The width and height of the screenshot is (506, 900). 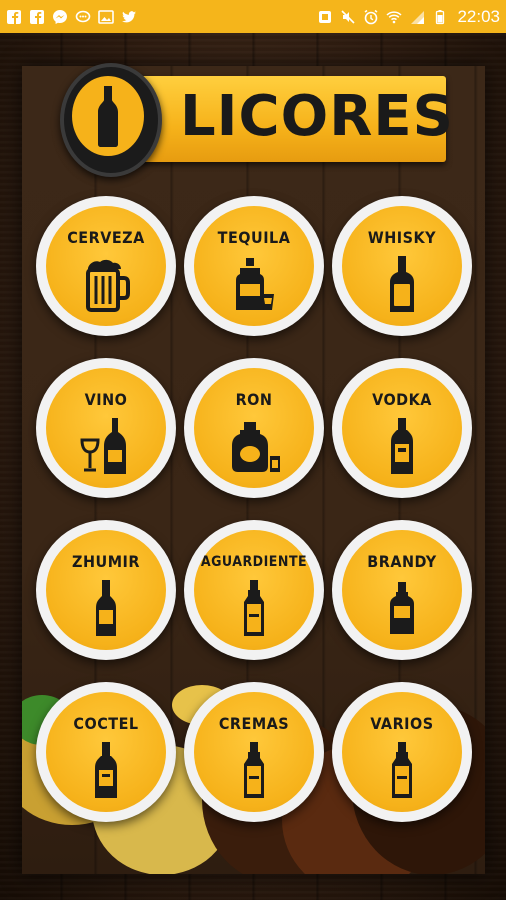 What do you see at coordinates (254, 562) in the screenshot?
I see `category-label: AGUARDIENTE` at bounding box center [254, 562].